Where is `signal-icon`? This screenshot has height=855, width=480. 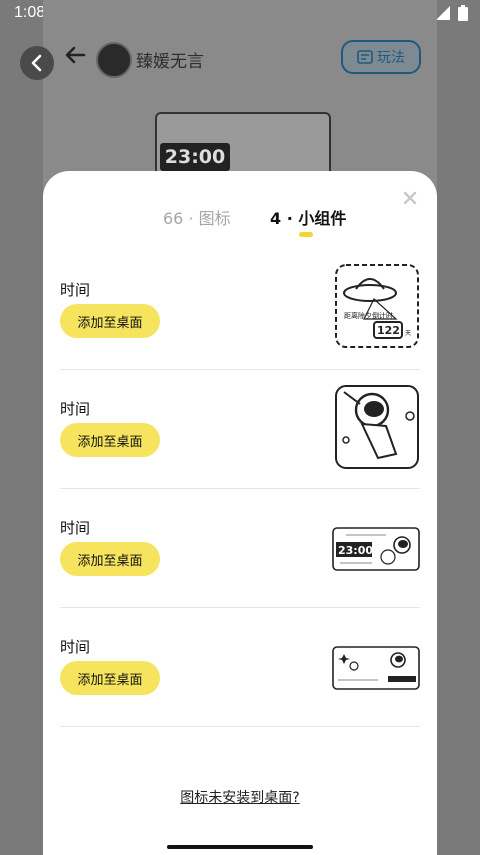
signal-icon is located at coordinates (443, 13).